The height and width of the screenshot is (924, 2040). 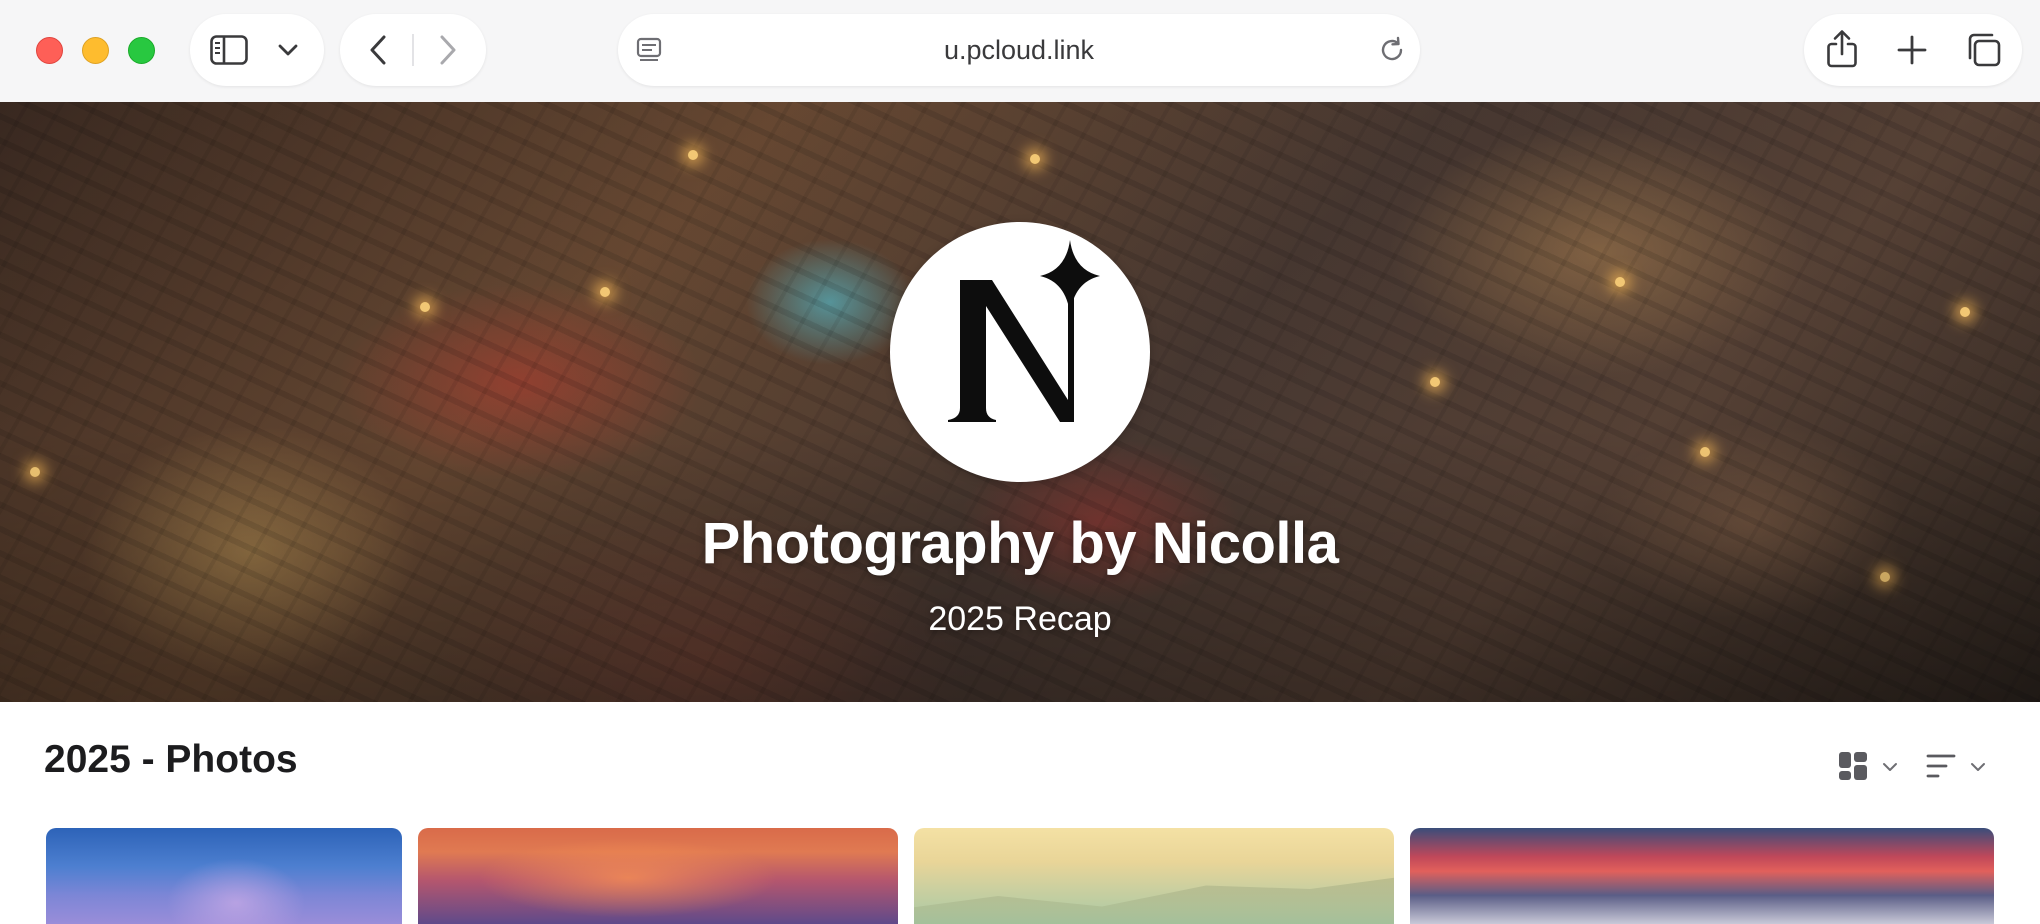 What do you see at coordinates (1842, 49) in the screenshot?
I see `share-icon` at bounding box center [1842, 49].